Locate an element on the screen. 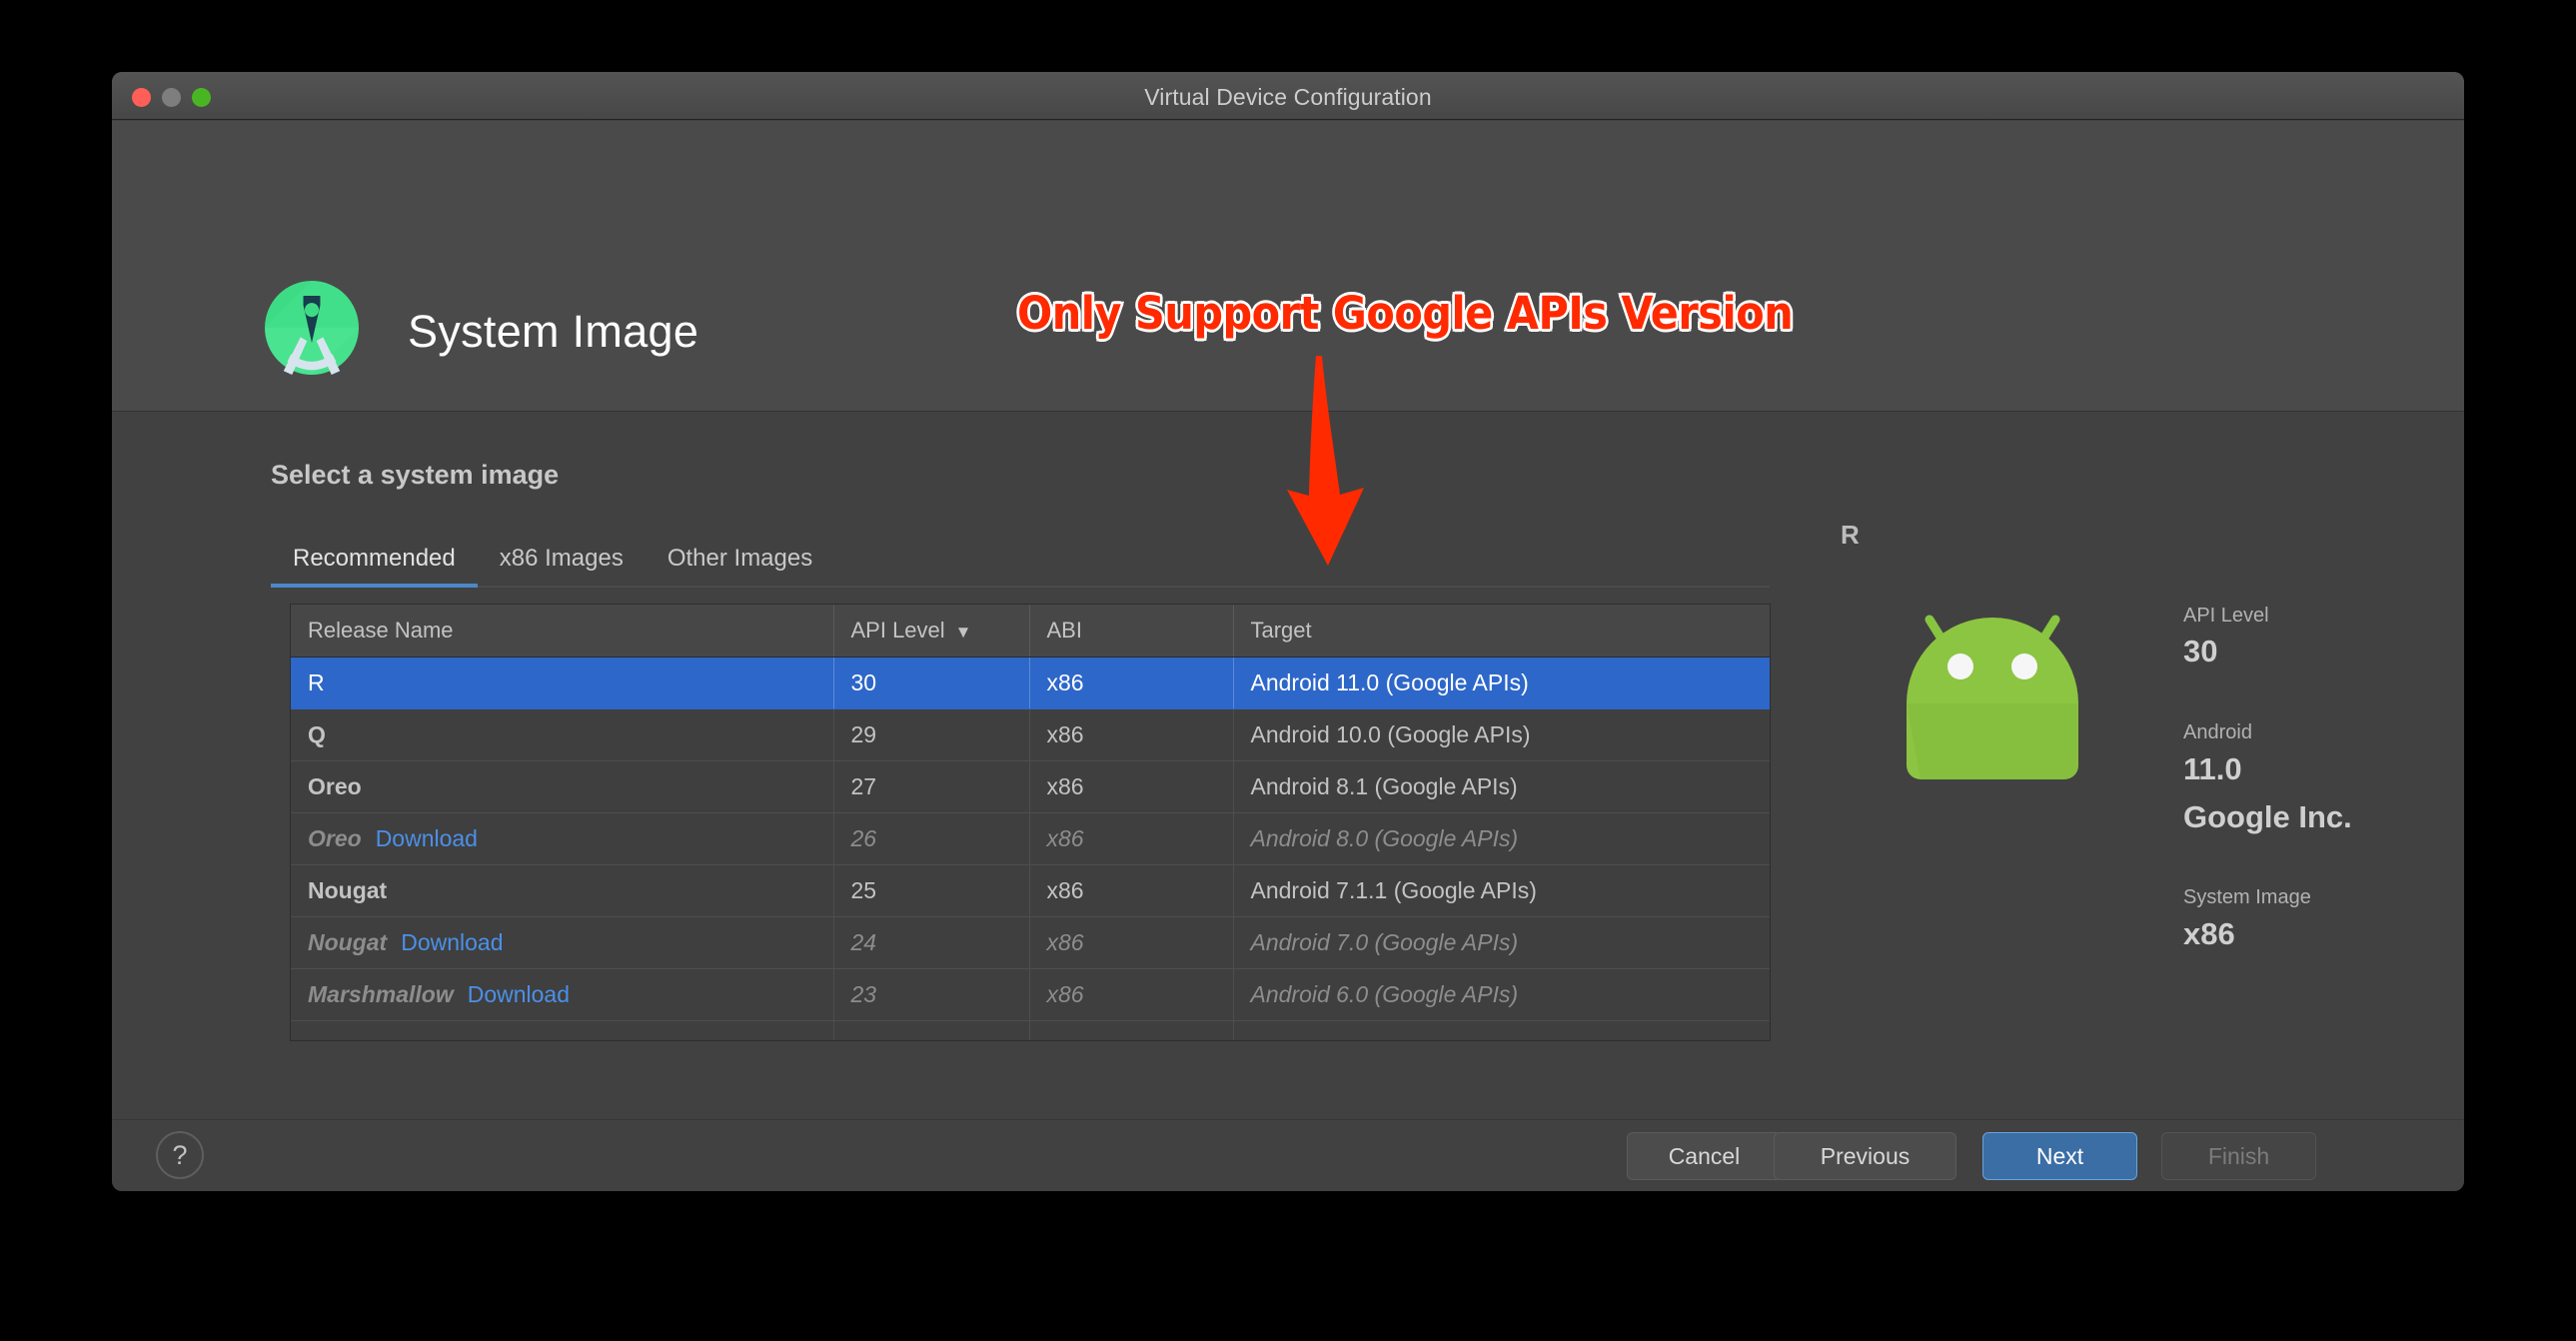 The width and height of the screenshot is (2576, 1341). cell-api-level: 27 is located at coordinates (931, 787).